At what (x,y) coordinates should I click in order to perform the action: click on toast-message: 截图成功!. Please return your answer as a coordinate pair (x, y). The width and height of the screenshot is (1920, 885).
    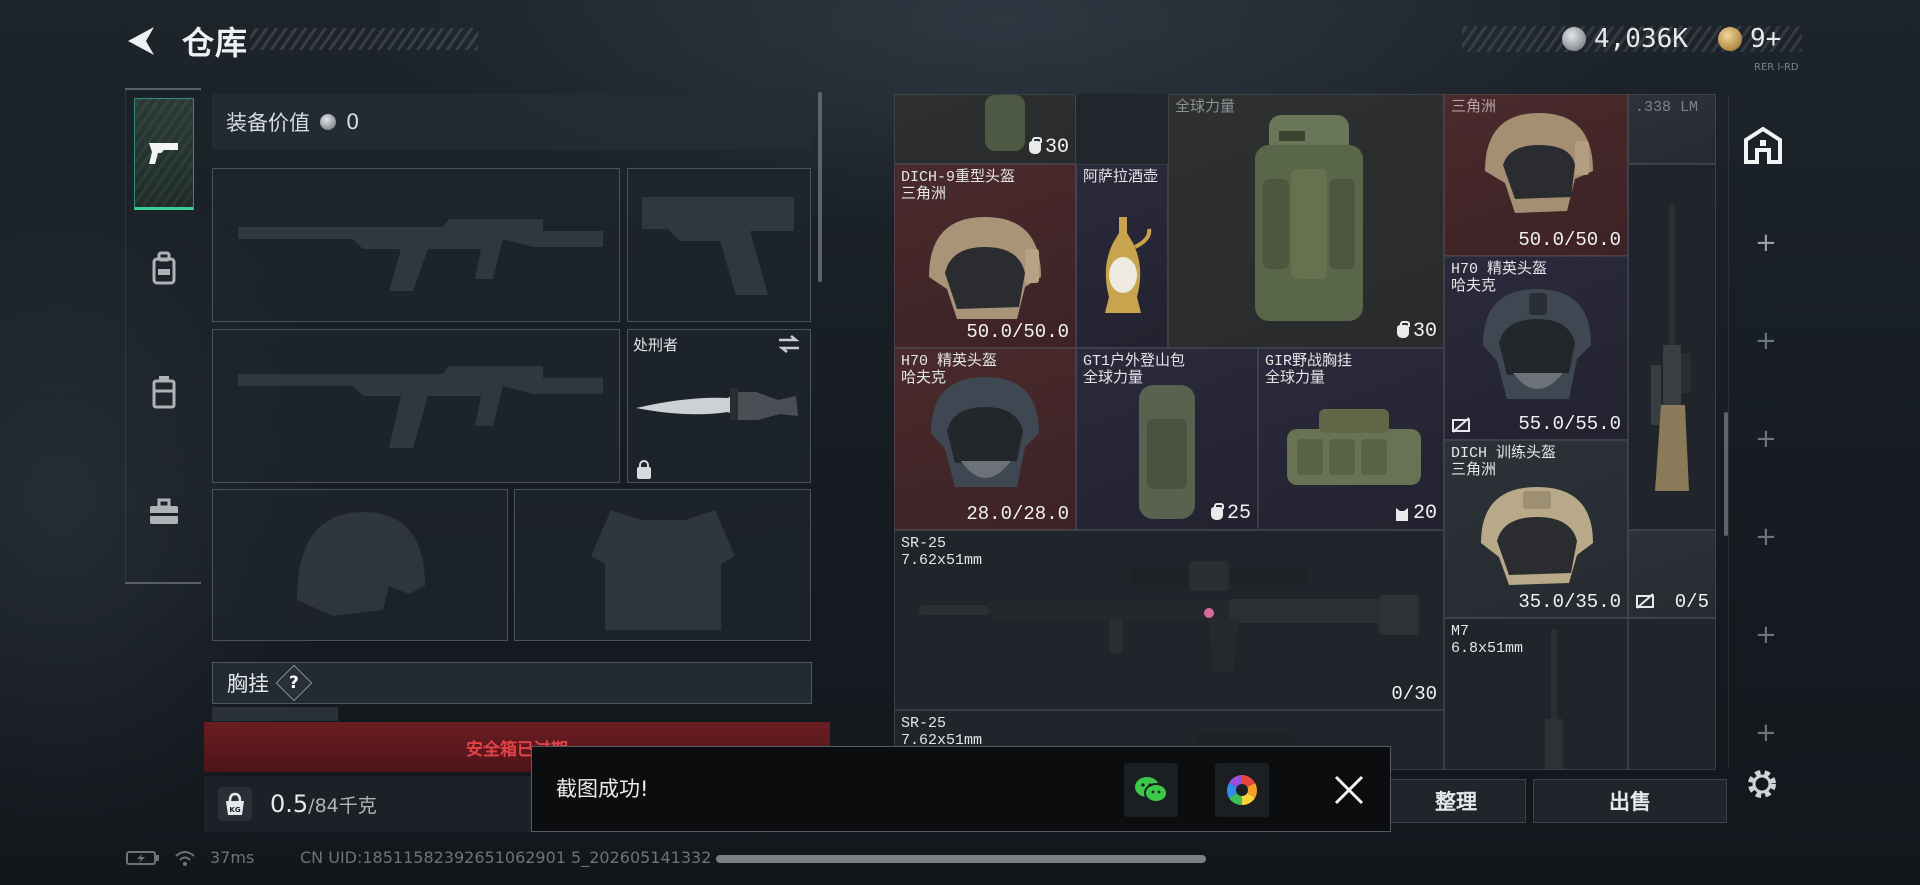
    Looking at the image, I should click on (602, 789).